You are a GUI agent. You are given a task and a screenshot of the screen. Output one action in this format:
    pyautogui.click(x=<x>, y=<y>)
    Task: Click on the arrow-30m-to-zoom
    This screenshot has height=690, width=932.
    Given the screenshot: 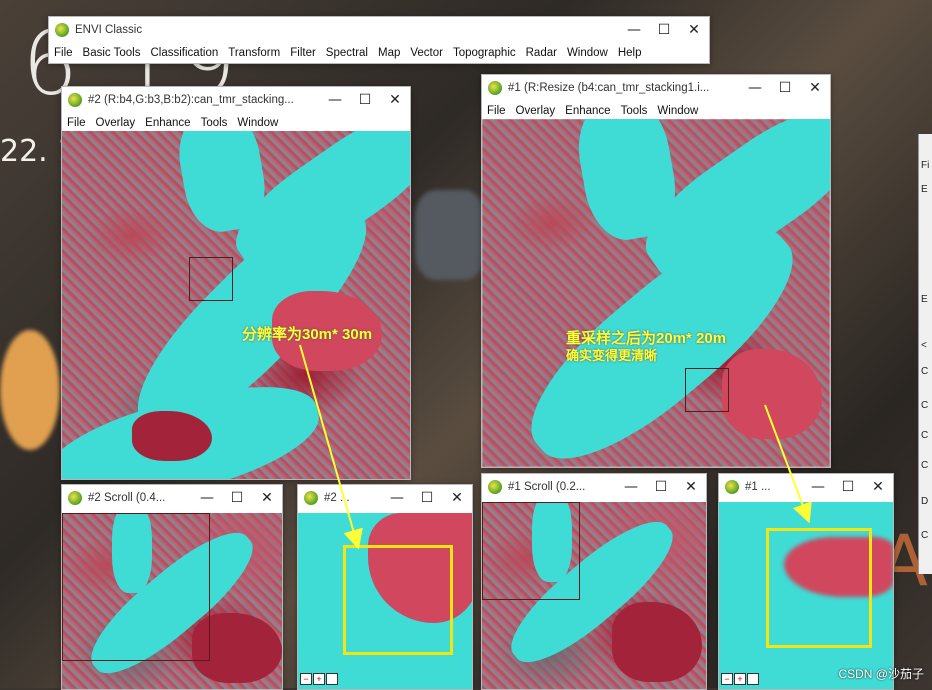 What is the action you would take?
    pyautogui.click(x=331, y=447)
    